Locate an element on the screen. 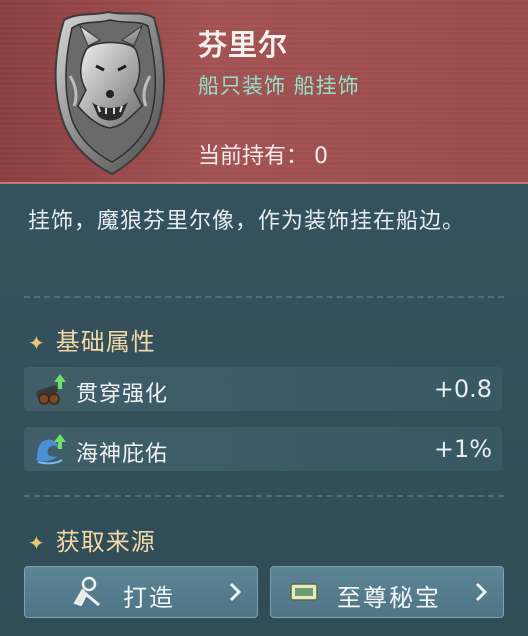 The height and width of the screenshot is (636, 528). attributes-title-text: 基础属性 is located at coordinates (105, 342).